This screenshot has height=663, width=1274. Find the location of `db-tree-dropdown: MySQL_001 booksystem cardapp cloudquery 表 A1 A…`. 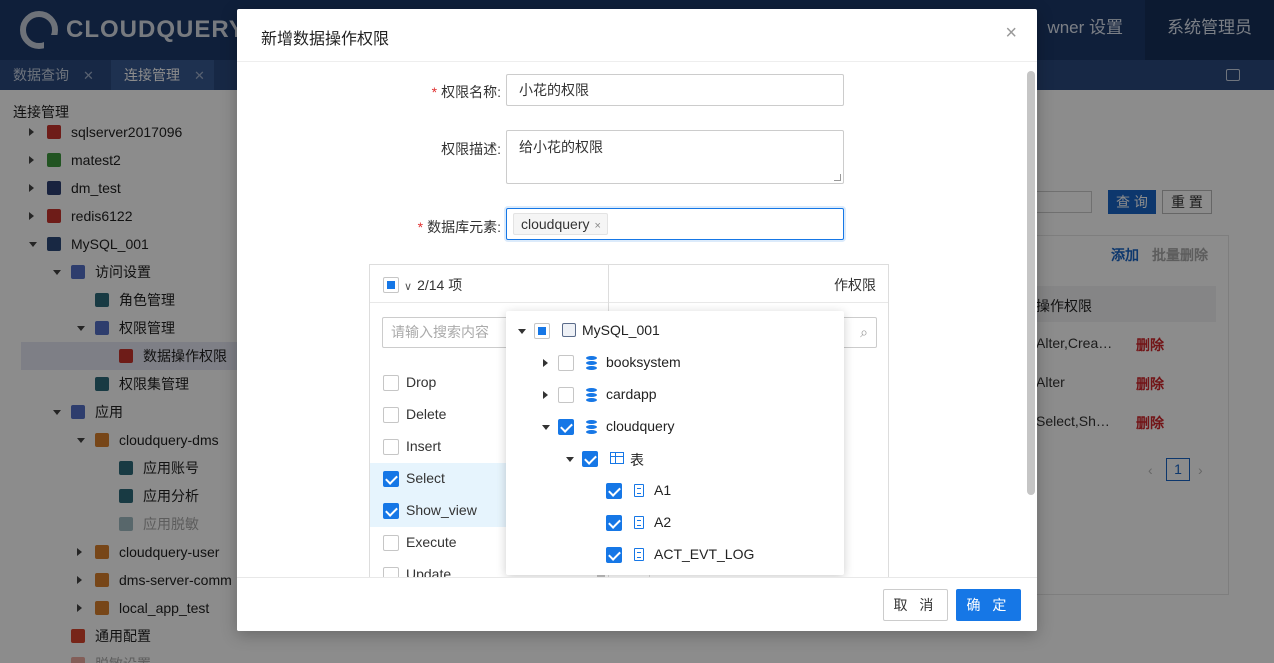

db-tree-dropdown: MySQL_001 booksystem cardapp cloudquery 表 A1 A… is located at coordinates (675, 443).